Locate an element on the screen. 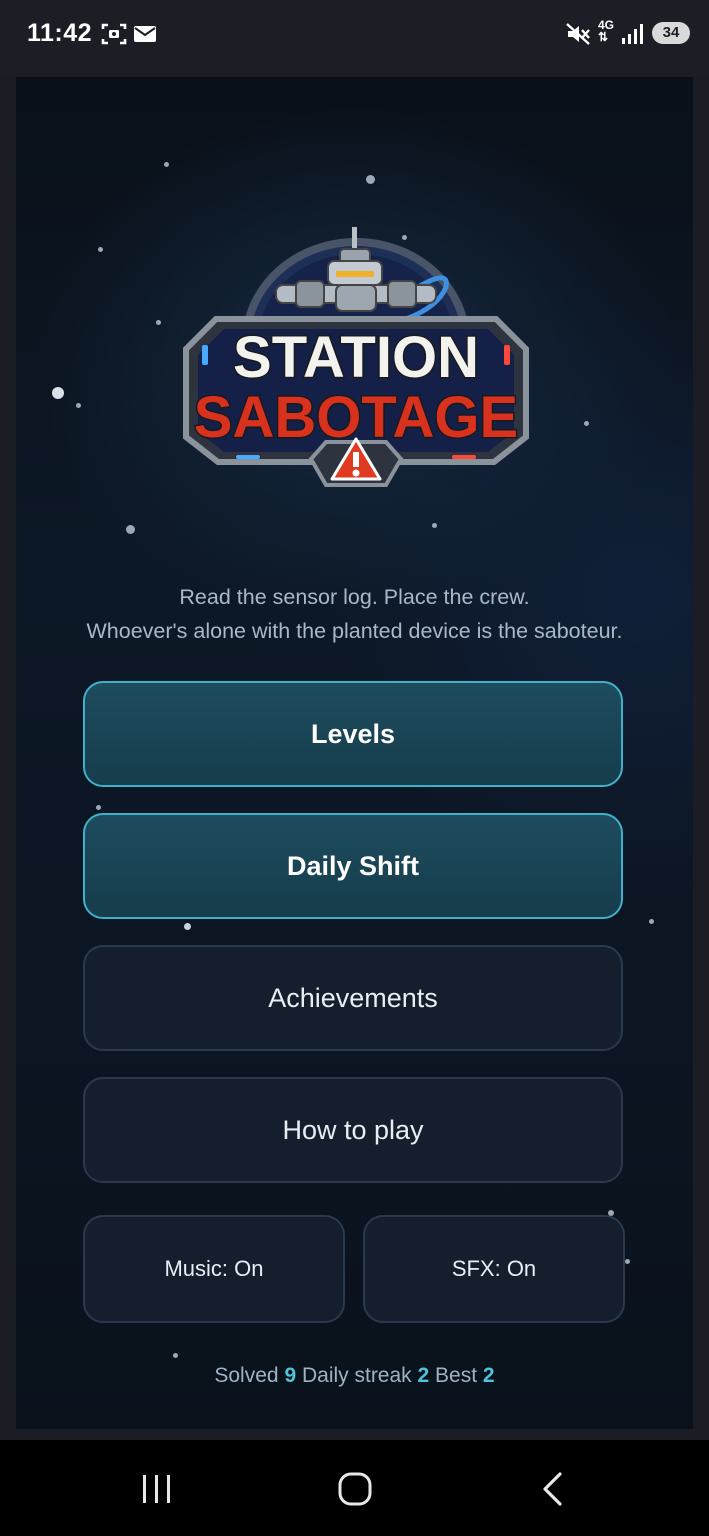 This screenshot has width=709, height=1536. best-label: Best is located at coordinates (456, 1375).